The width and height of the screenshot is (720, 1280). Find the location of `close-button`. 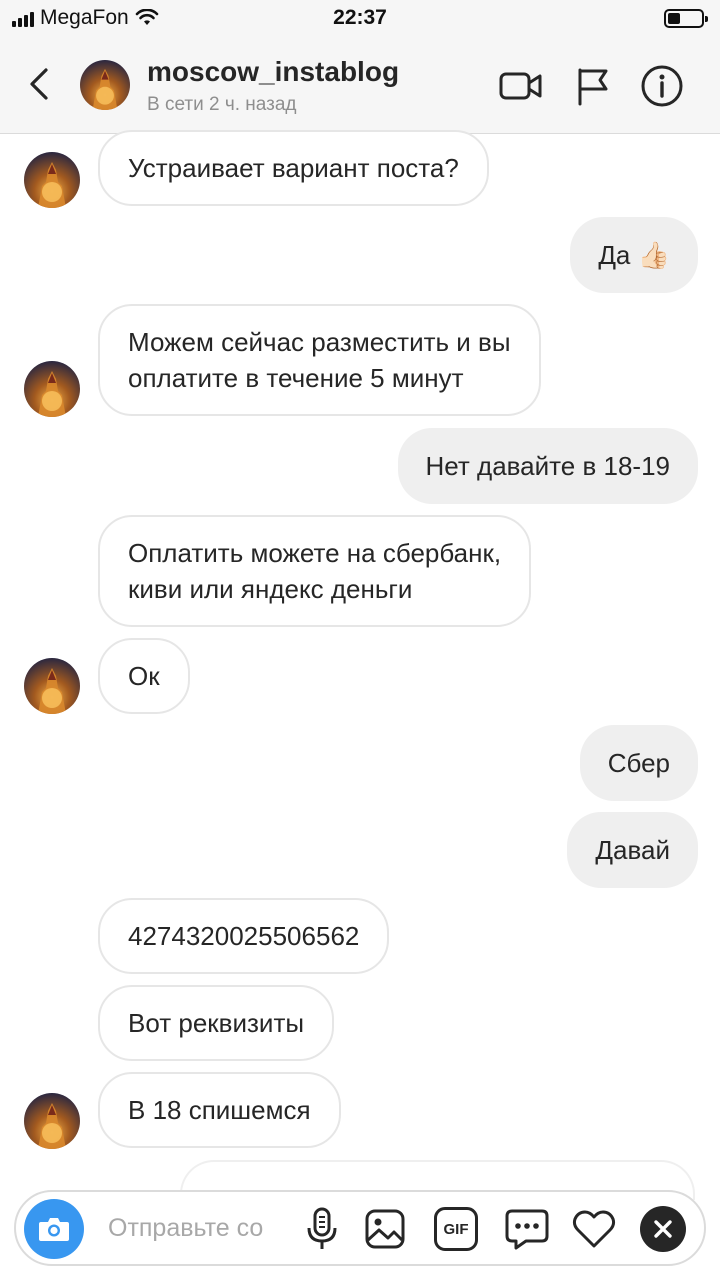

close-button is located at coordinates (663, 1229).